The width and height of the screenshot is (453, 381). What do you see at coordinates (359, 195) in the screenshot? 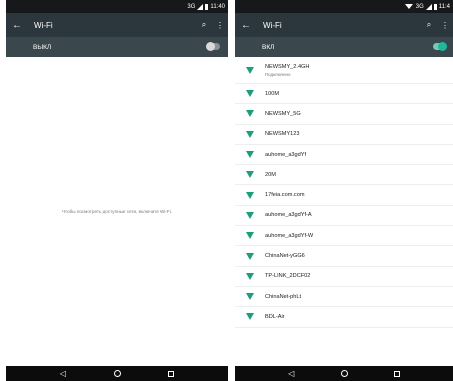
I see `network-text: 17feia.com.com` at bounding box center [359, 195].